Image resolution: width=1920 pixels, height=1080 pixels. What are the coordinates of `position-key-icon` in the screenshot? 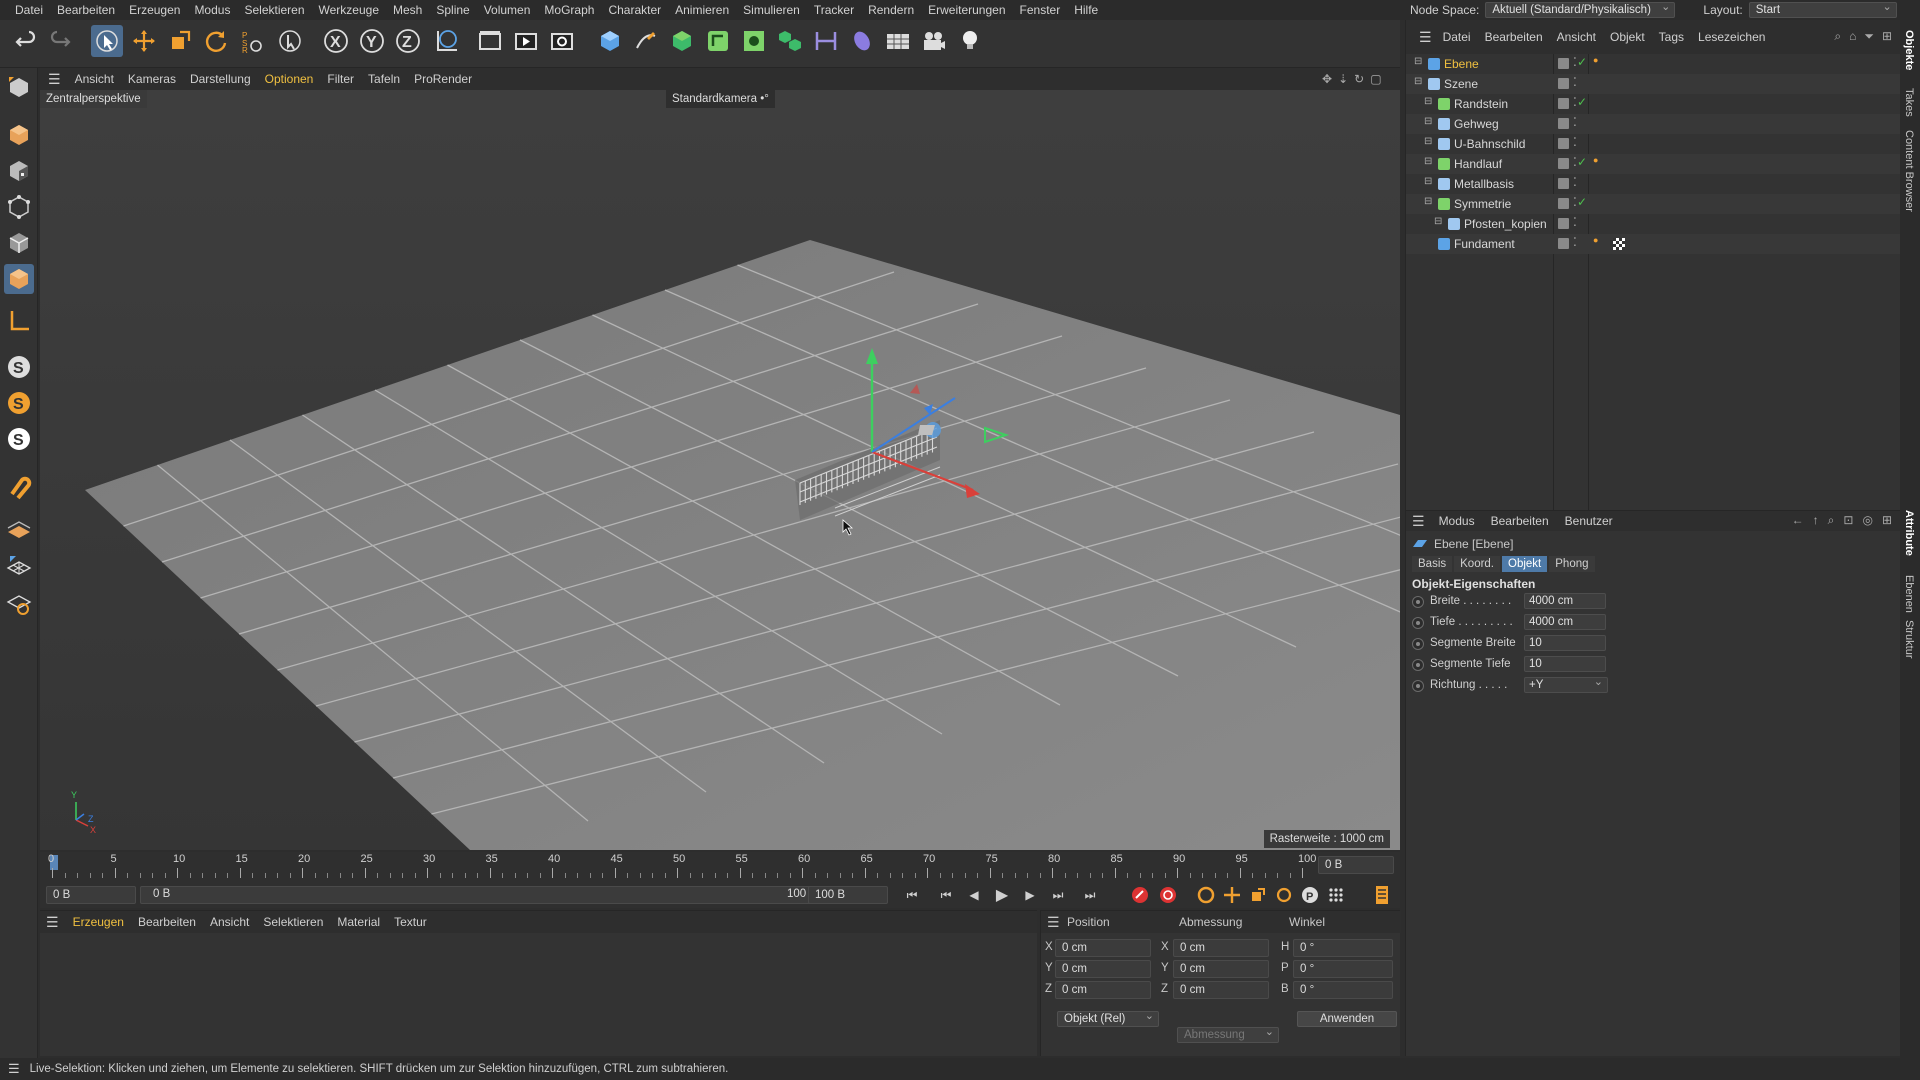 It's located at (1232, 895).